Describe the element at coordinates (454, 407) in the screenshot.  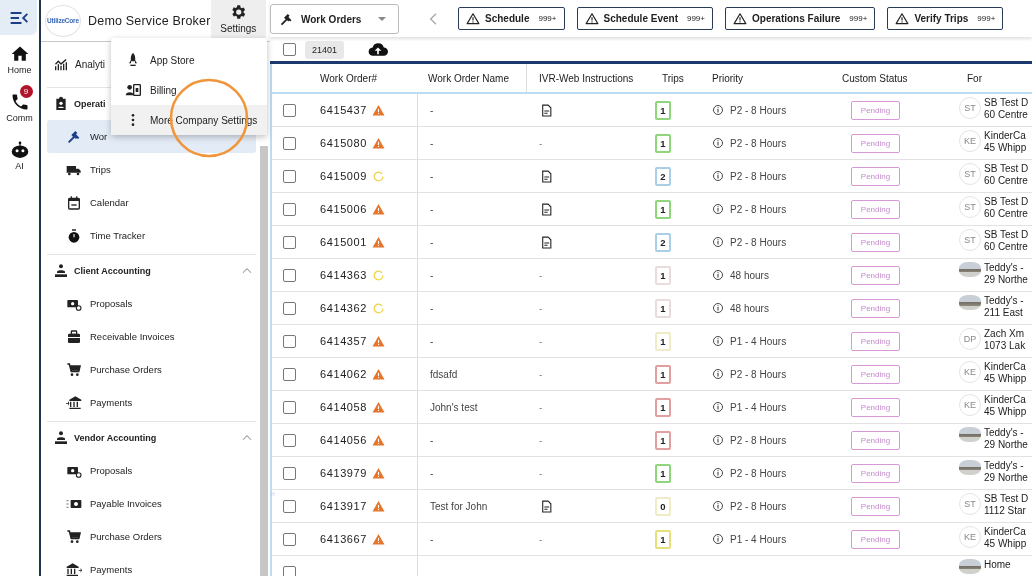
I see `table-cell: John's test` at that location.